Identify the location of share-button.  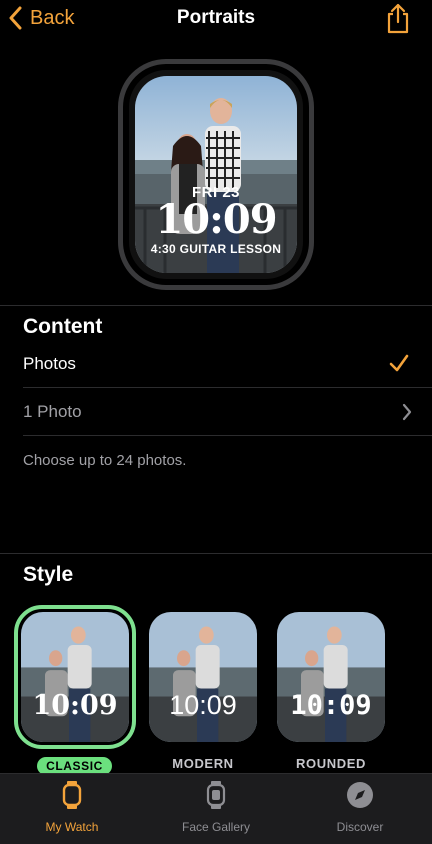
(398, 18).